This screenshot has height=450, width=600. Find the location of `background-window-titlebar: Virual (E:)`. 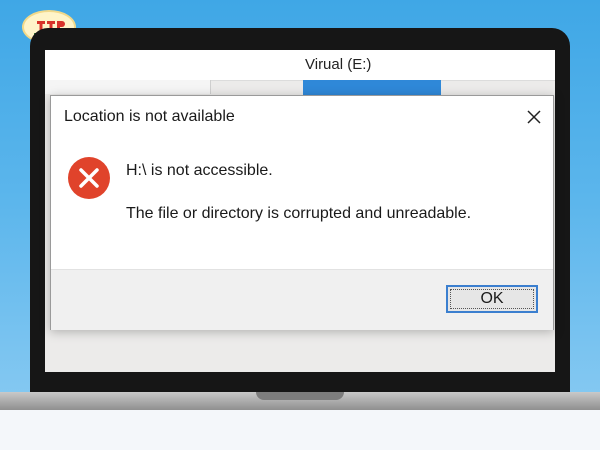

background-window-titlebar: Virual (E:) is located at coordinates (300, 65).